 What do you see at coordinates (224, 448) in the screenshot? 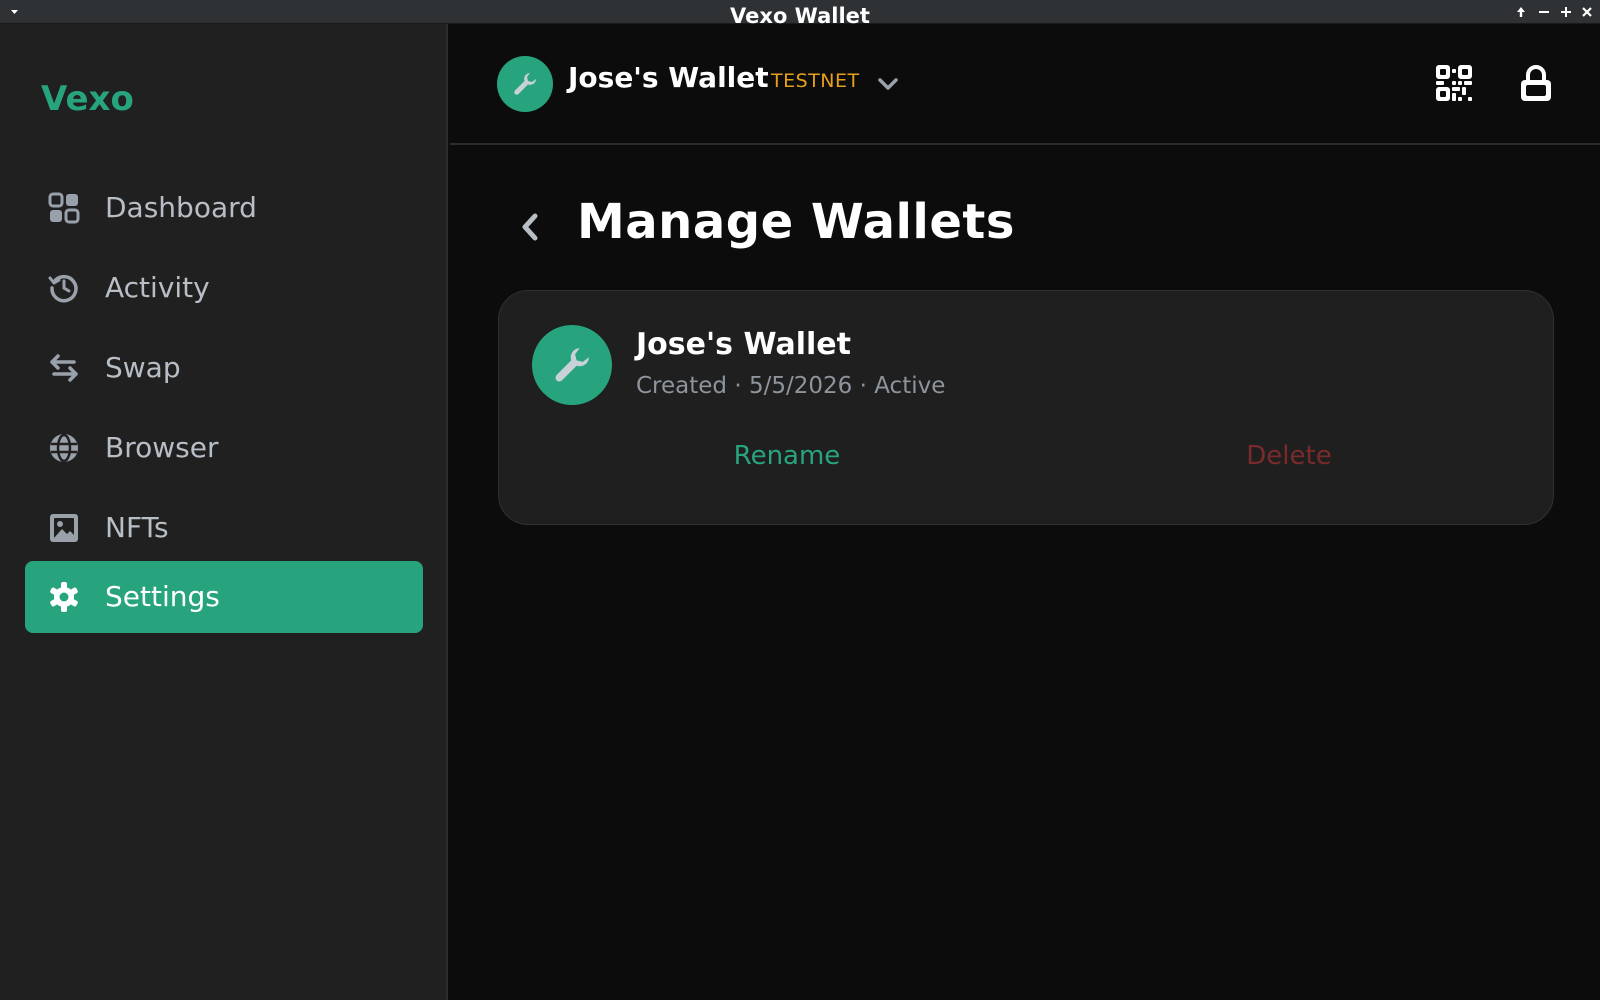
I see `sidebar-item-browser: Browser` at bounding box center [224, 448].